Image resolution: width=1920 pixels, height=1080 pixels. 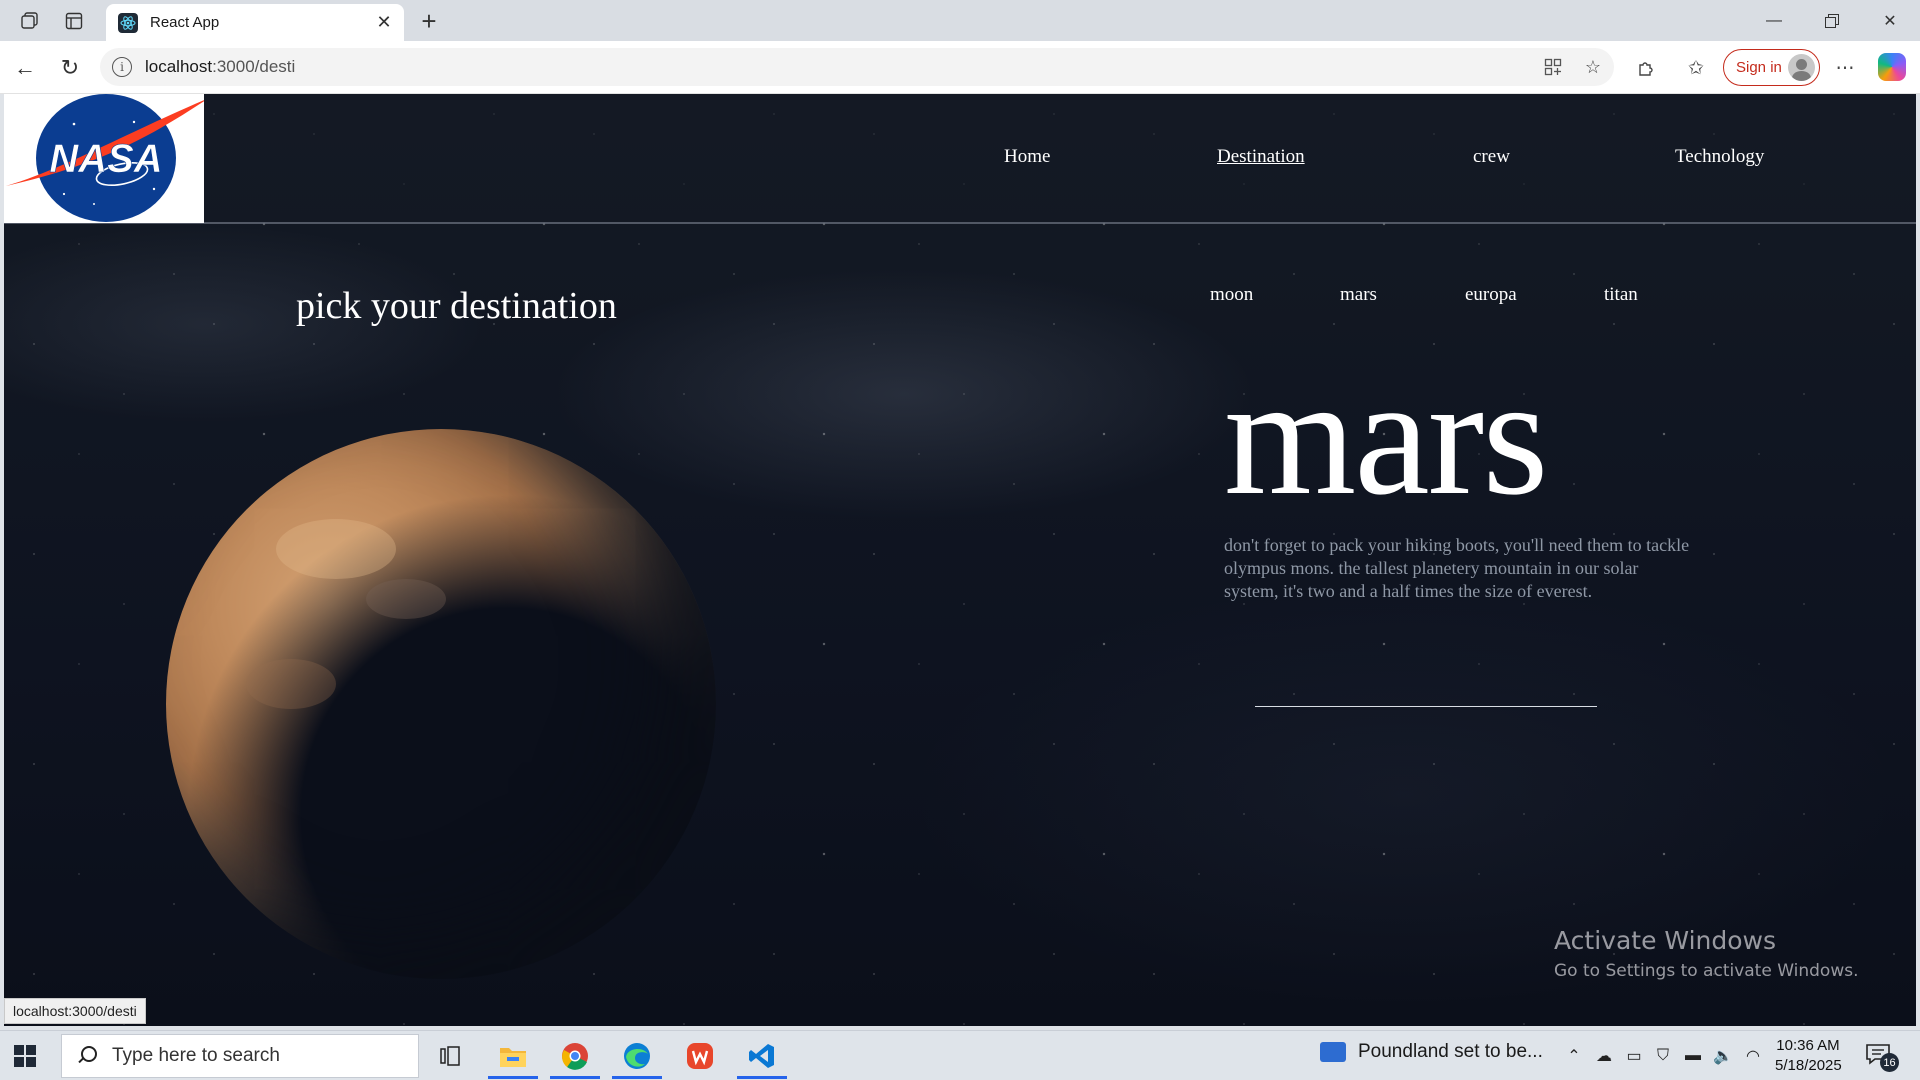 I want to click on workspaces-icon, so click(x=30, y=21).